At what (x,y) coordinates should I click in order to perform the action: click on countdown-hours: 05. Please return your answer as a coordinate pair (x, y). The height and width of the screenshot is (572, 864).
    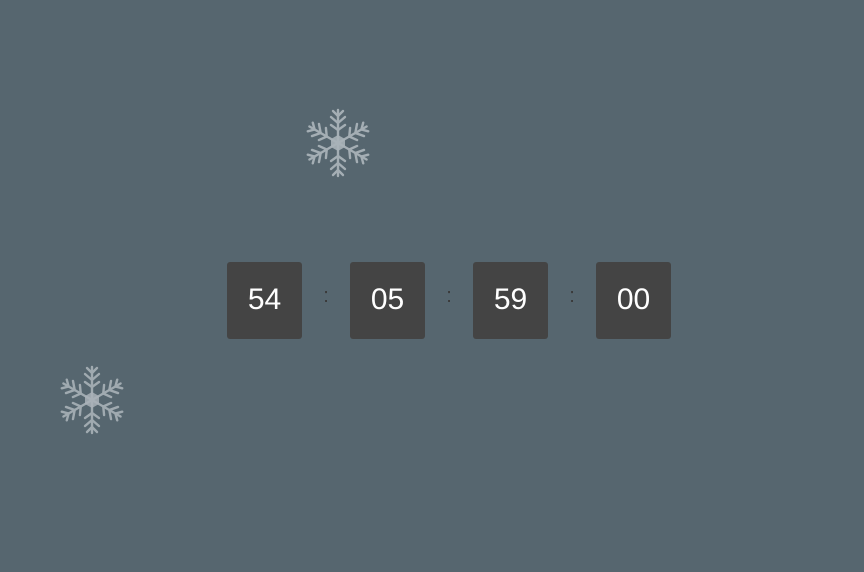
    Looking at the image, I should click on (387, 300).